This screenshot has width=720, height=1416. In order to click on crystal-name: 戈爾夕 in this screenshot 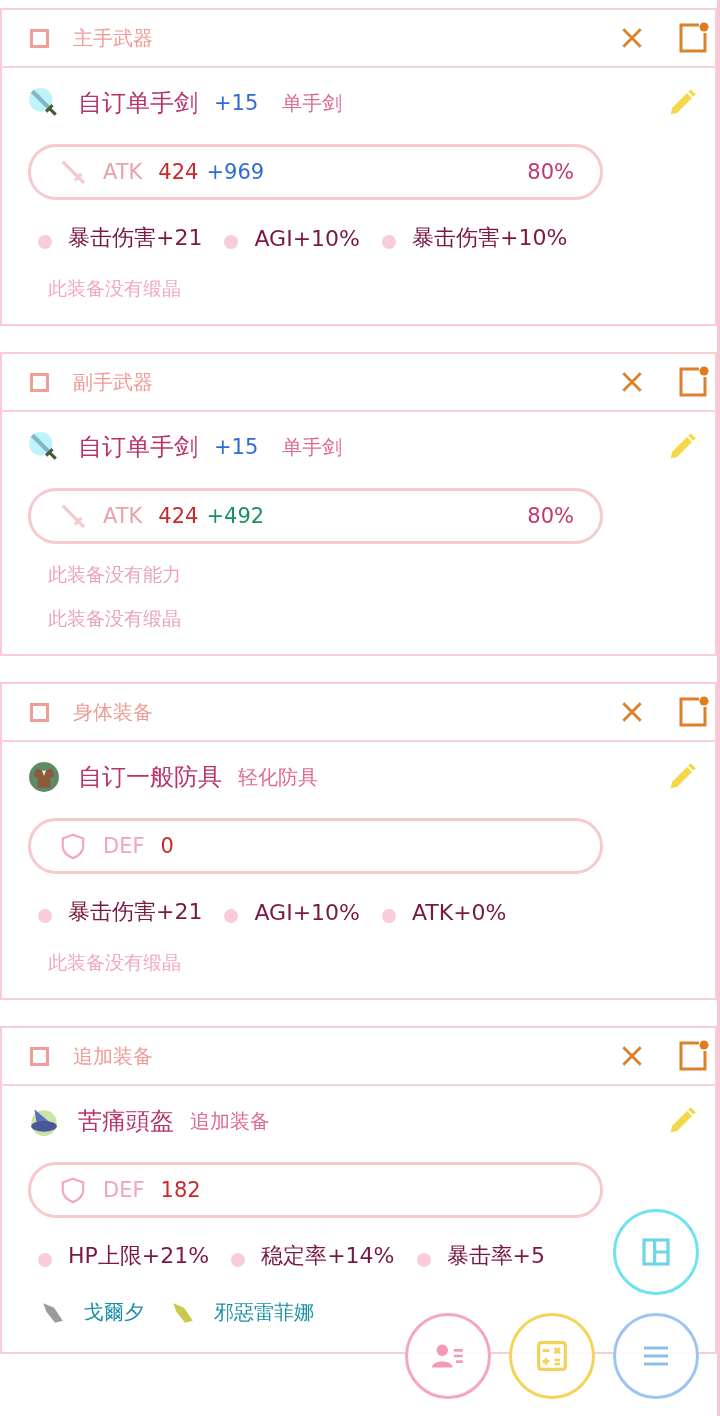, I will do `click(114, 1312)`.